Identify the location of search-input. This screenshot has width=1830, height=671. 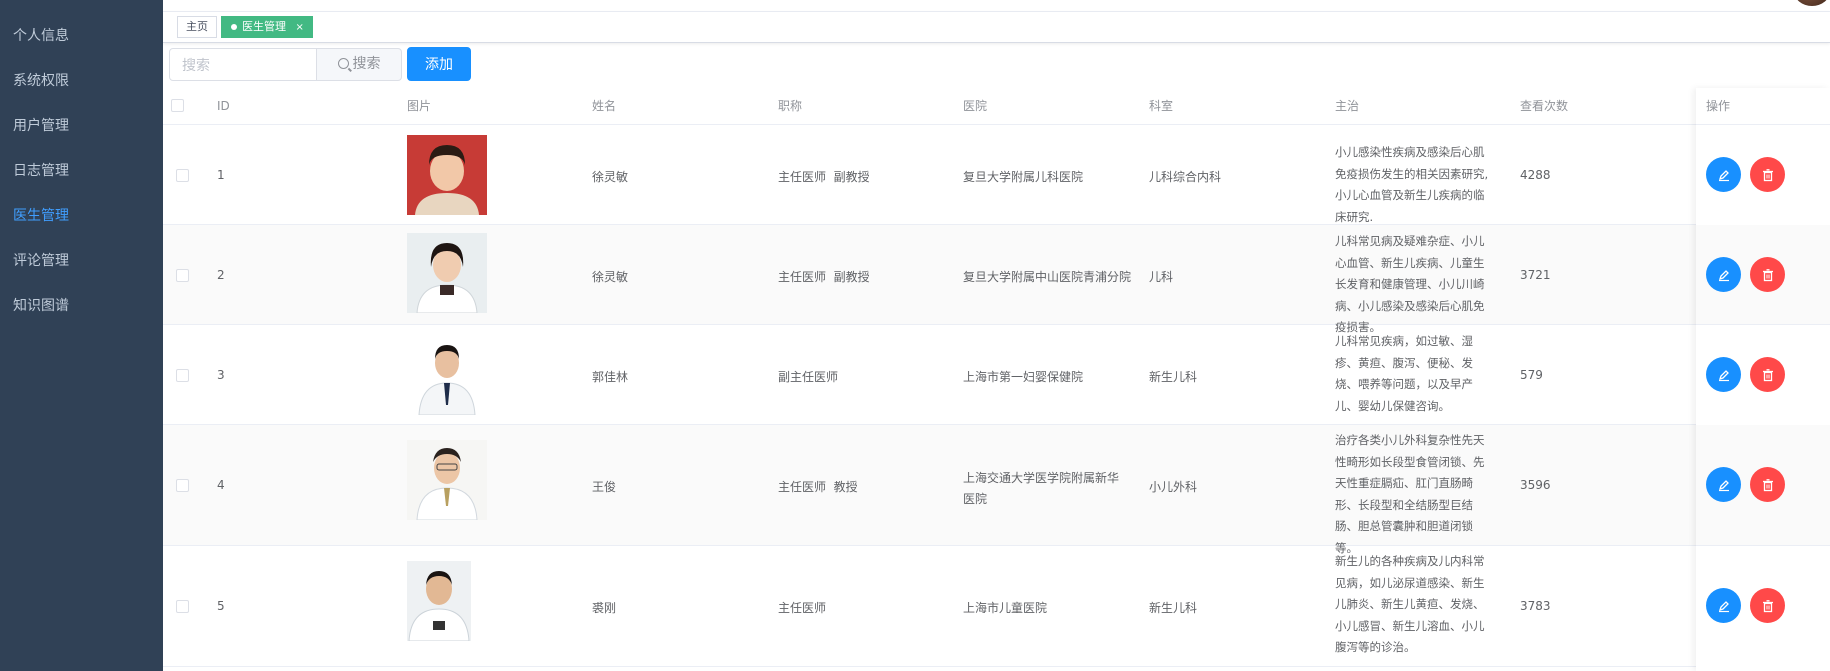
(243, 64).